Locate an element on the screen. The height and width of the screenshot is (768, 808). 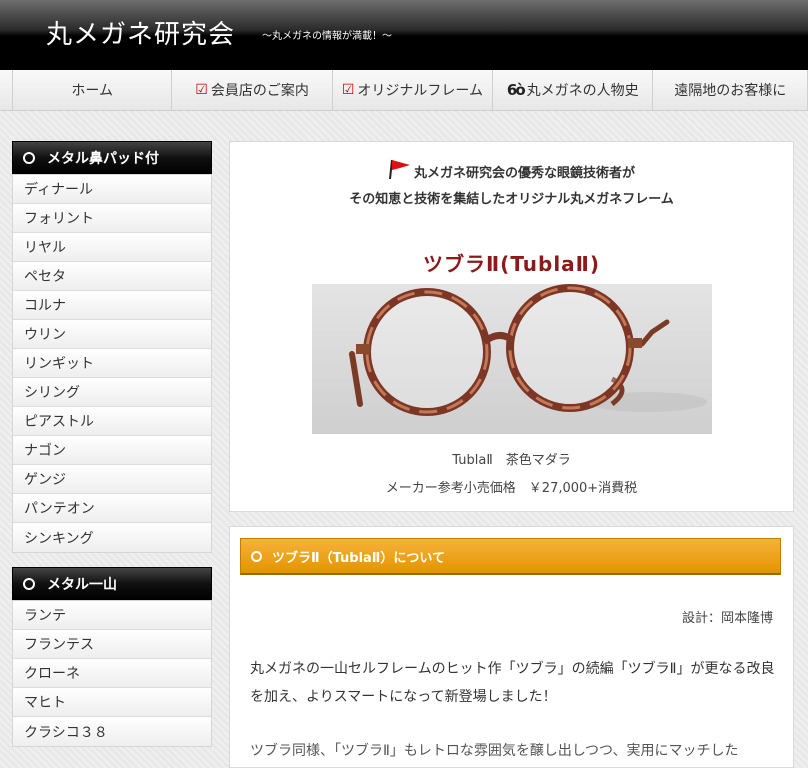
nav-item-label: 遠隔地のお客様に is located at coordinates (730, 91).